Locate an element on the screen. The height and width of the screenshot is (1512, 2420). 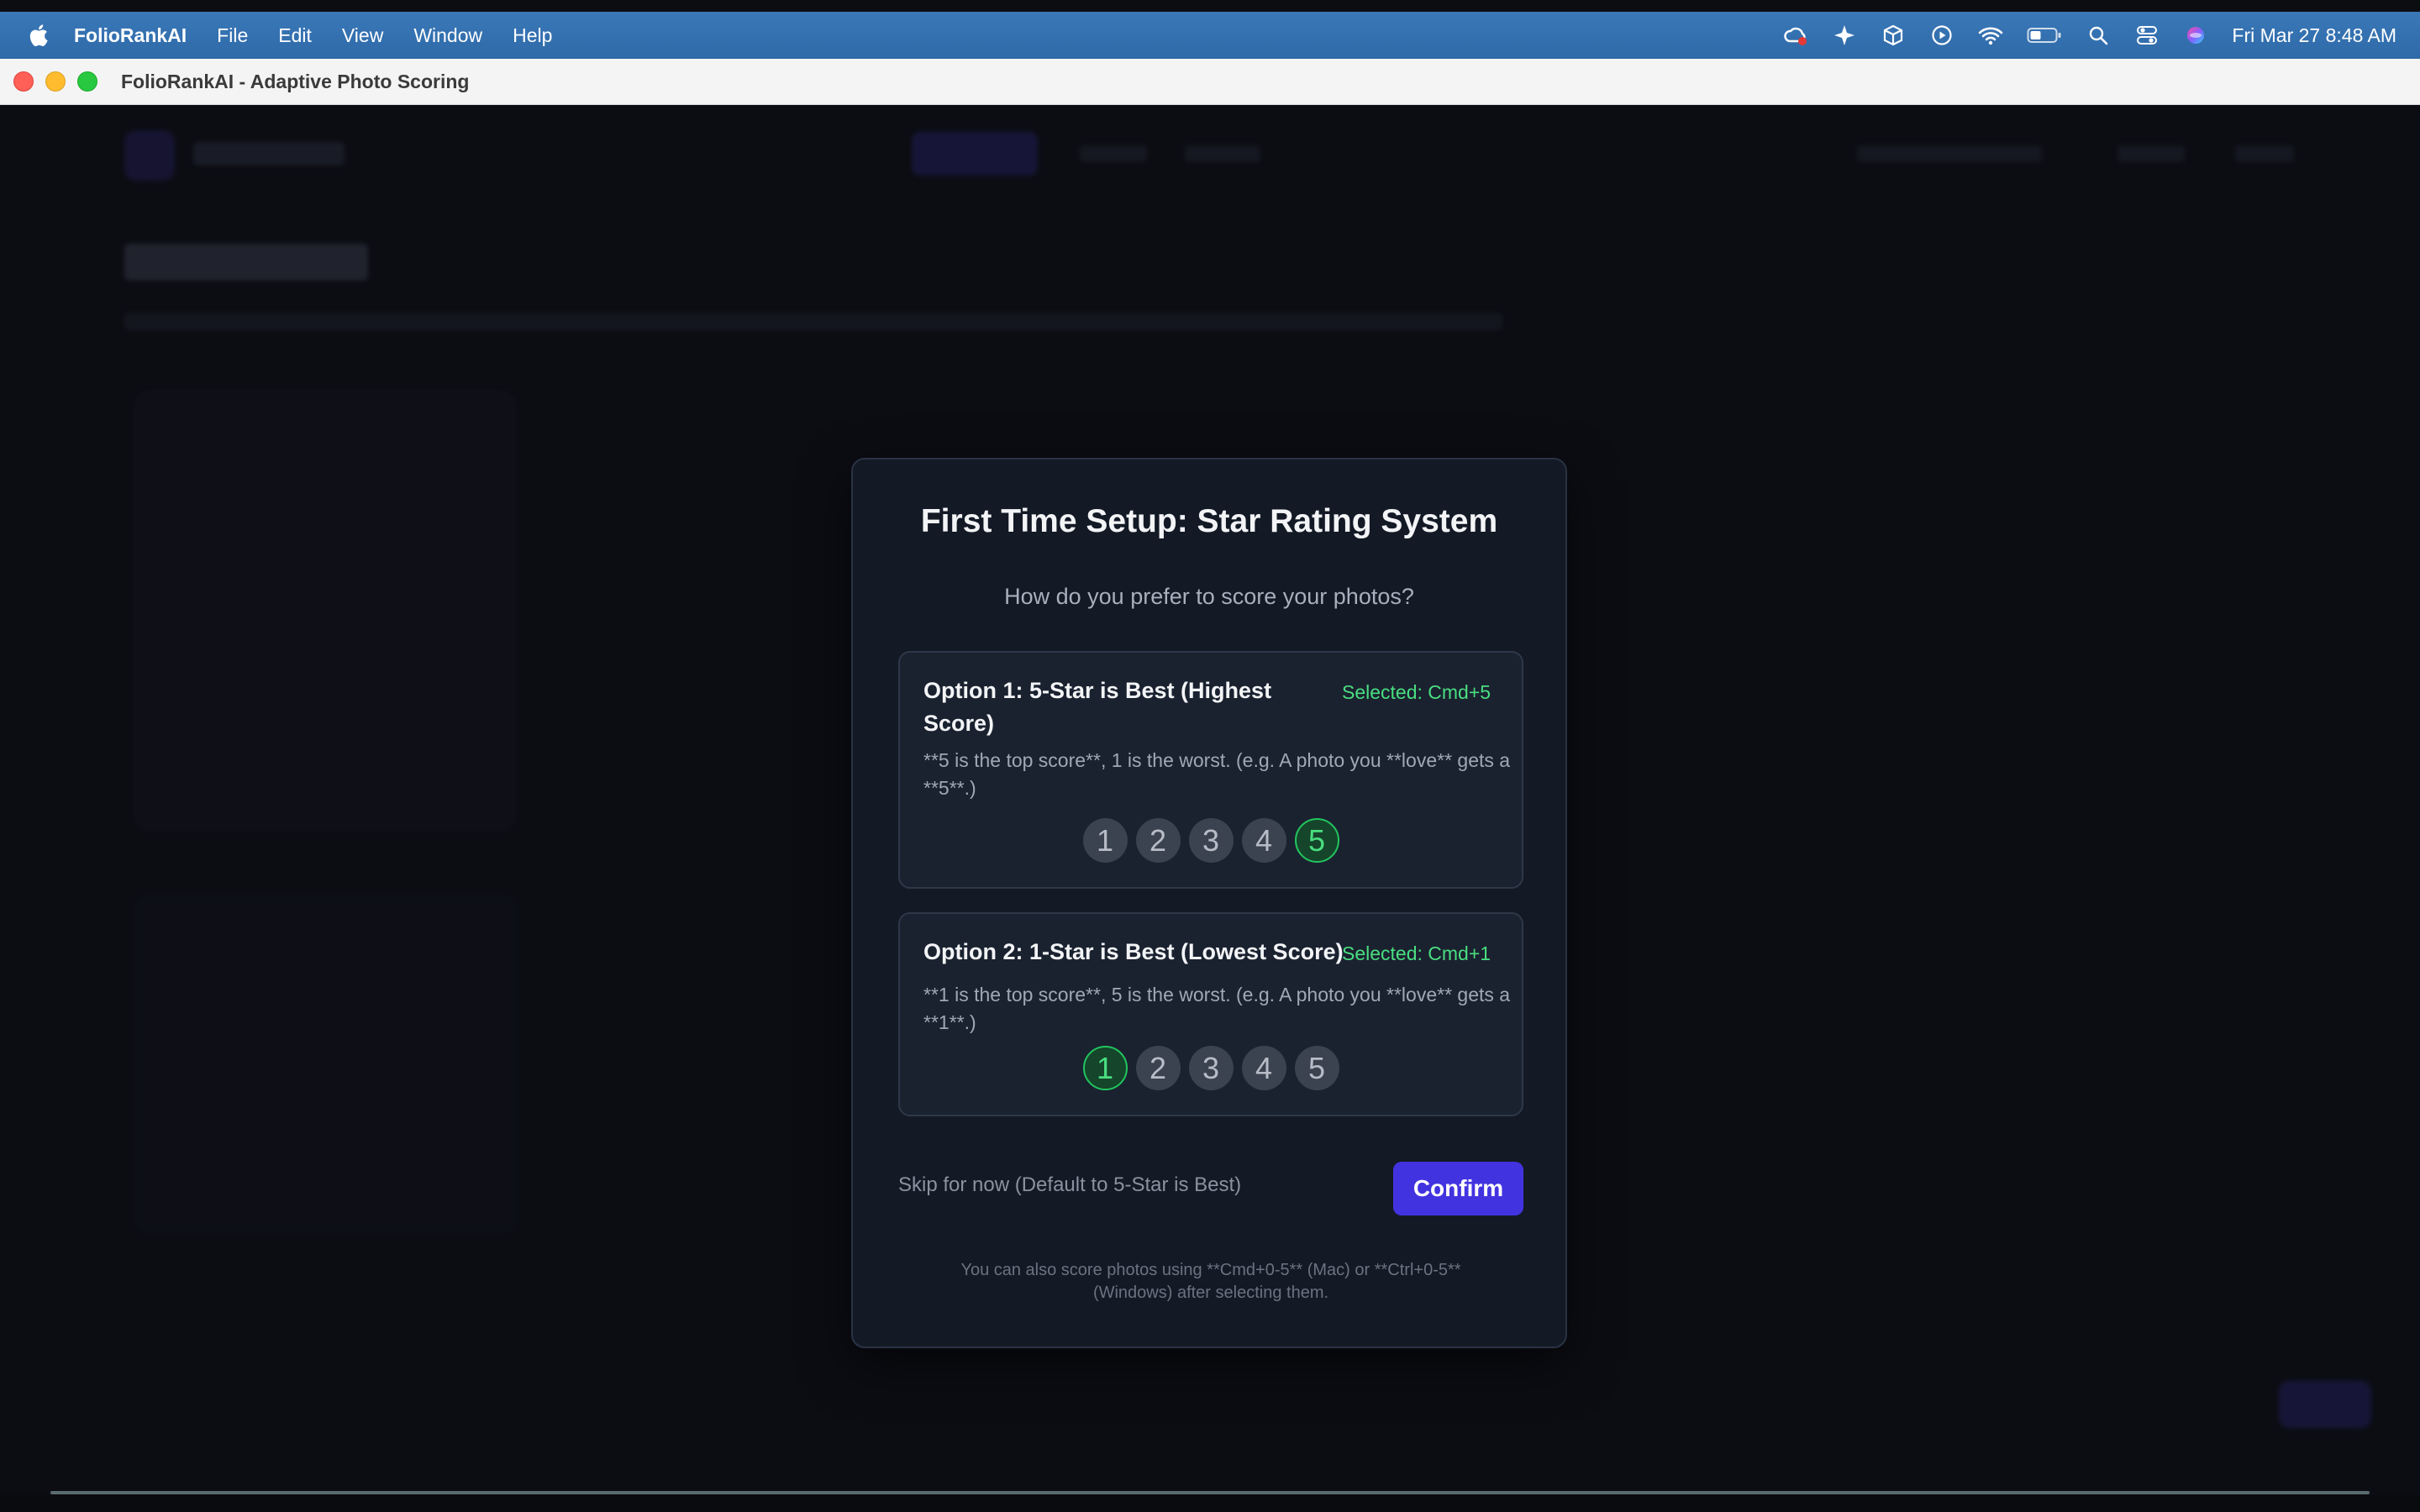
star-1: 1 is located at coordinates (1105, 840).